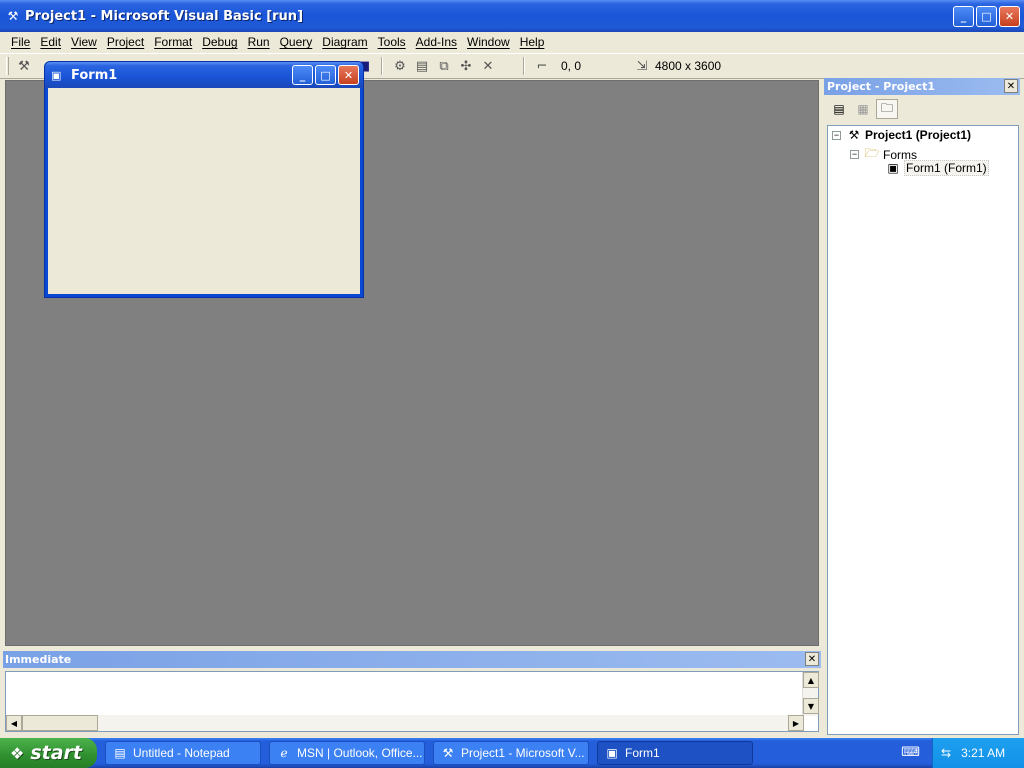 Image resolution: width=1024 pixels, height=768 pixels. I want to click on view-object-icon: ▦, so click(863, 109).